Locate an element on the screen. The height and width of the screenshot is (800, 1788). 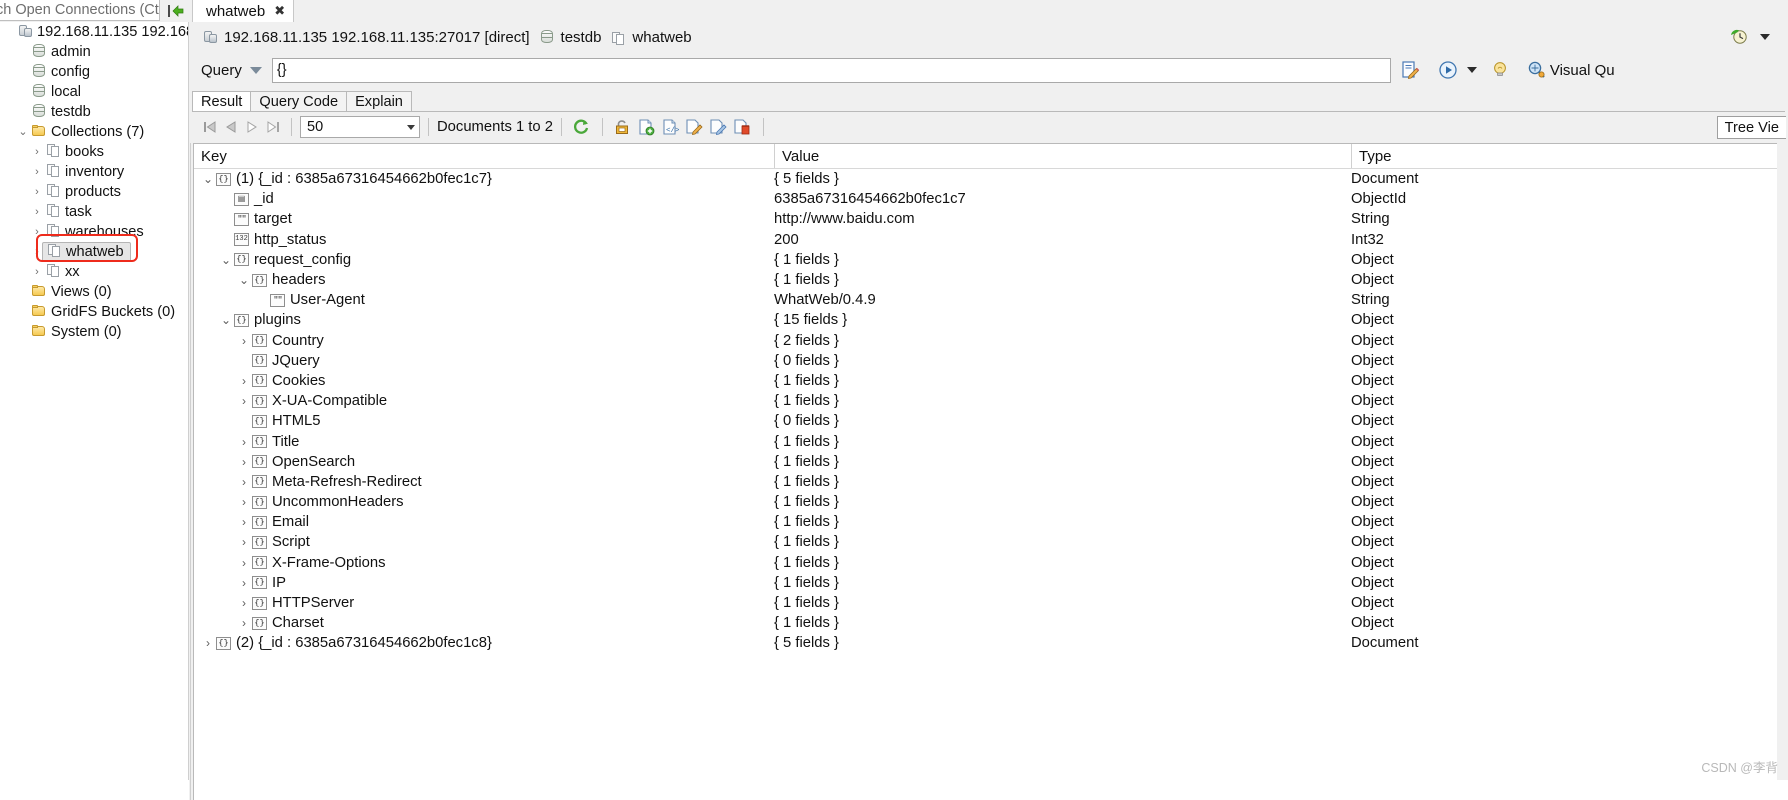
page-size-select: 50 is located at coordinates (360, 127).